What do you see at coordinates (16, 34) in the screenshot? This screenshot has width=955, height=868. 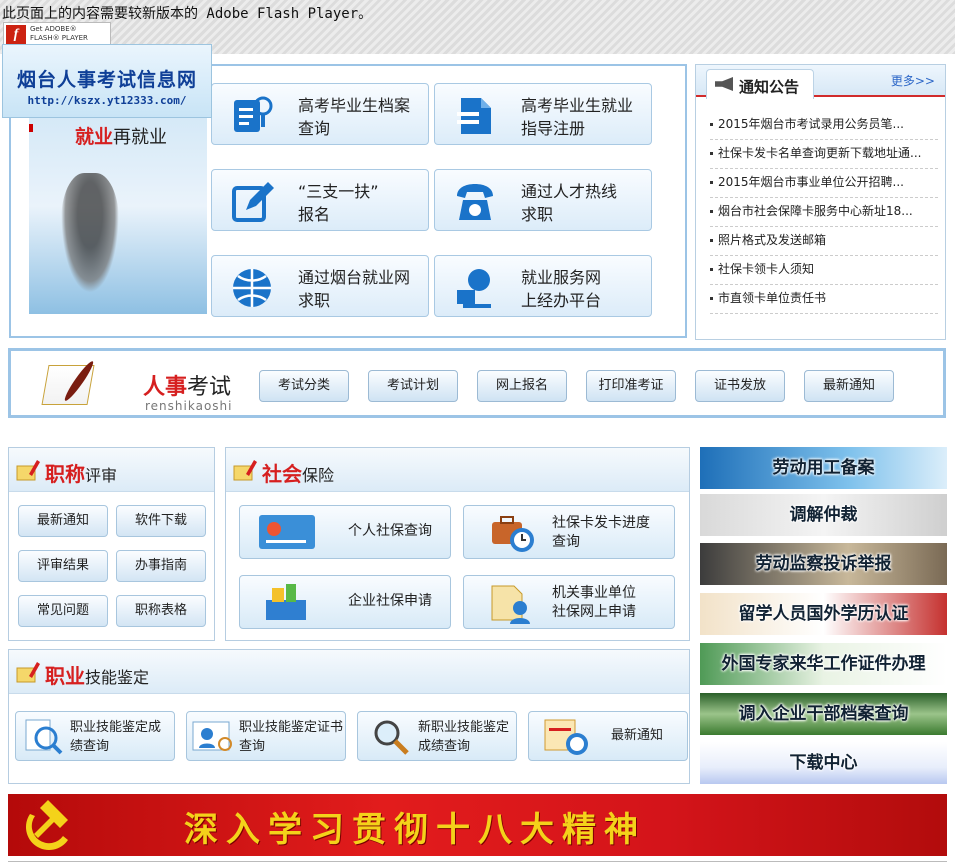 I see `flash-icon: f` at bounding box center [16, 34].